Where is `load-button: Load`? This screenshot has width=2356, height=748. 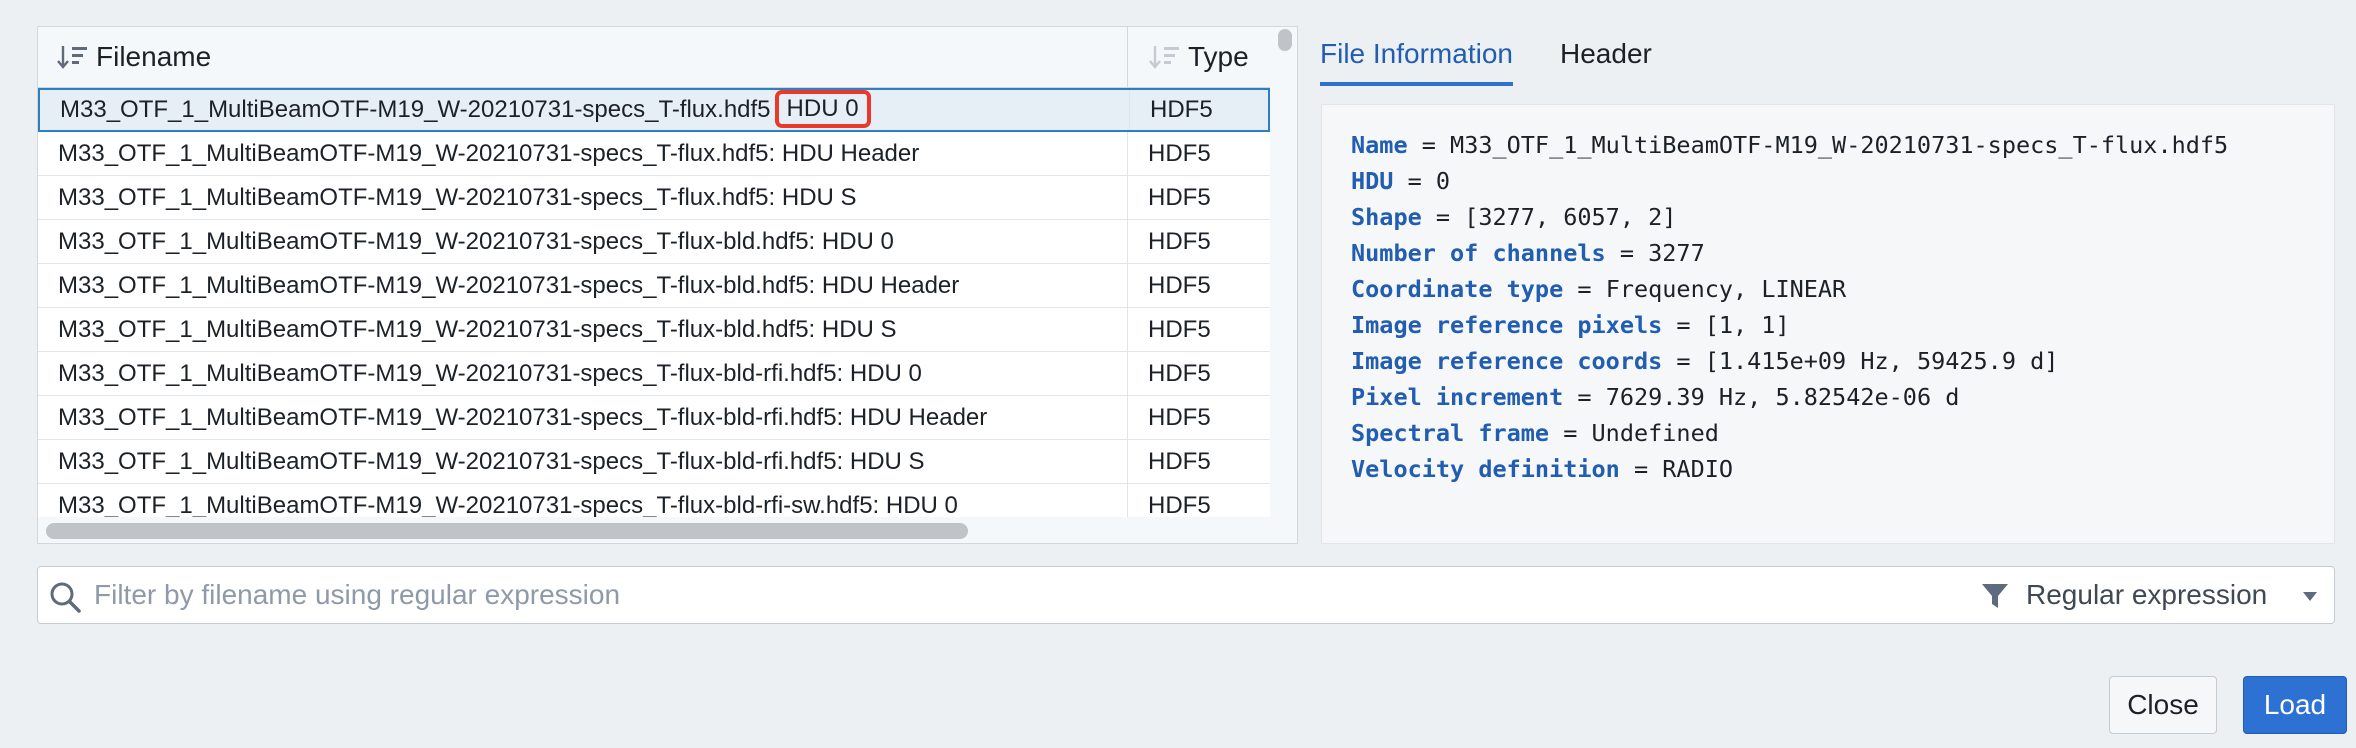 load-button: Load is located at coordinates (2295, 705).